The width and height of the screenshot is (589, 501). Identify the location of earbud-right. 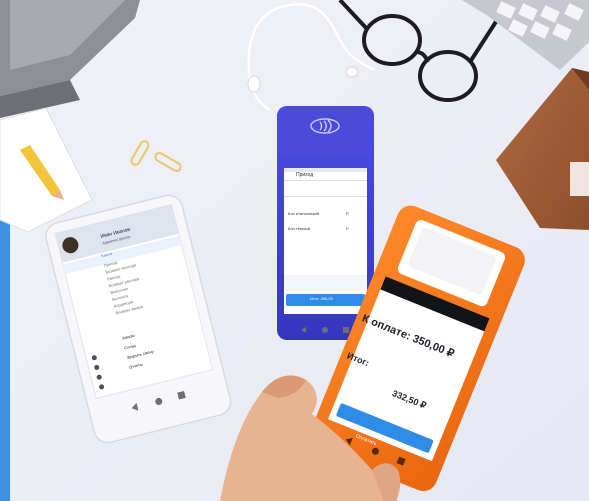
(352, 72).